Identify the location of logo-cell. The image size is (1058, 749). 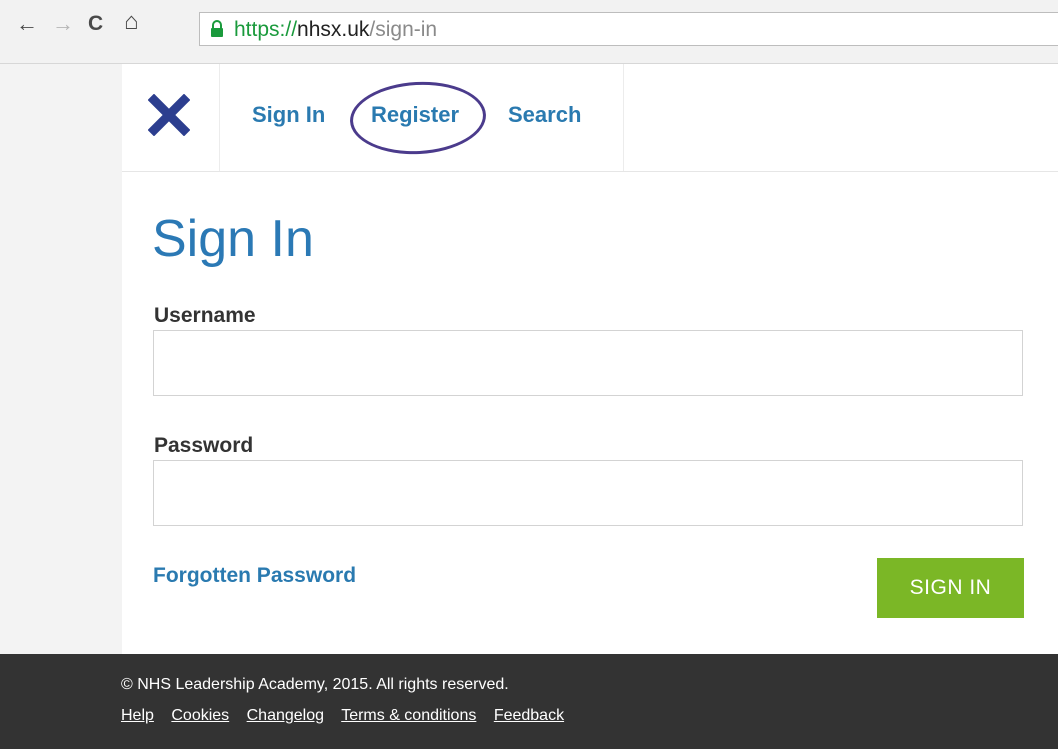
(171, 117).